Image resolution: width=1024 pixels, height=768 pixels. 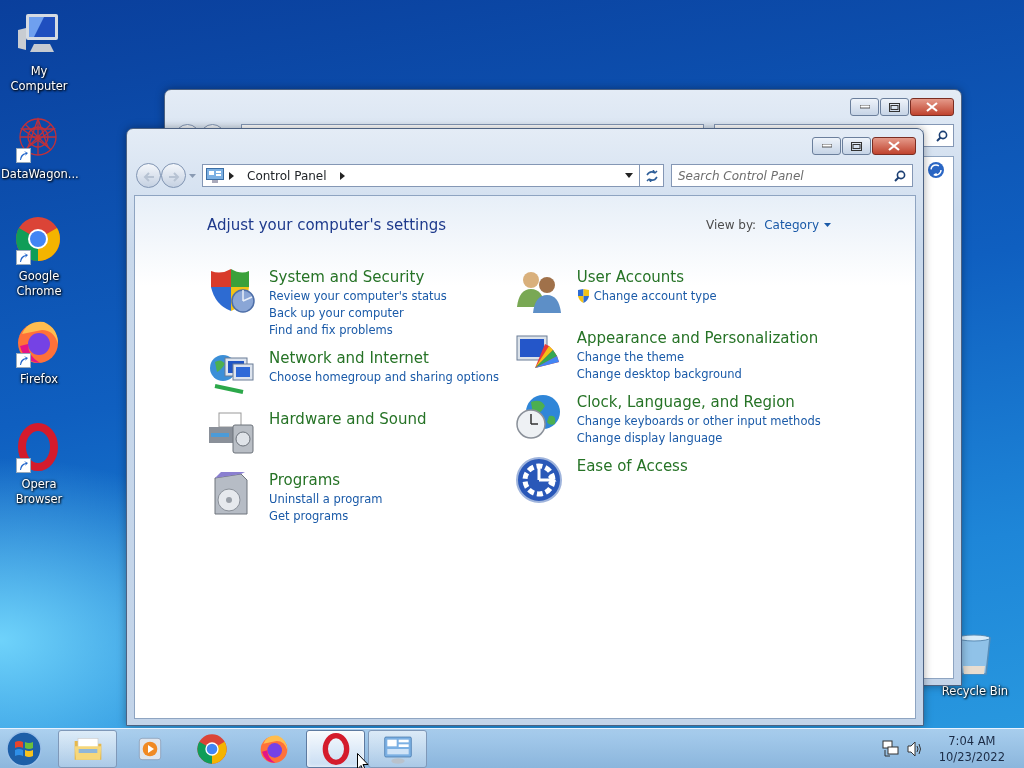 I want to click on icon-label: Opera Browser, so click(x=39, y=492).